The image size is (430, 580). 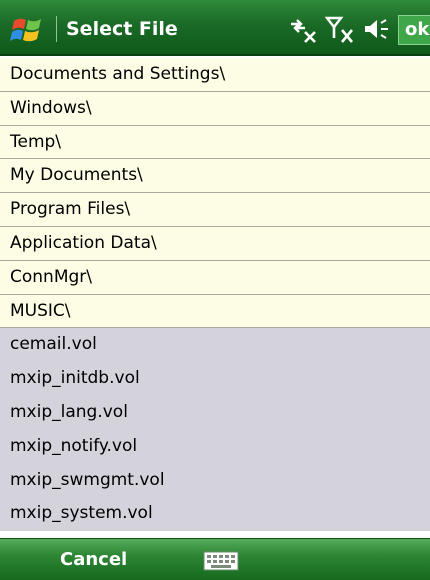 What do you see at coordinates (215, 514) in the screenshot?
I see `file-item-mxip-system: mxip_system.vol` at bounding box center [215, 514].